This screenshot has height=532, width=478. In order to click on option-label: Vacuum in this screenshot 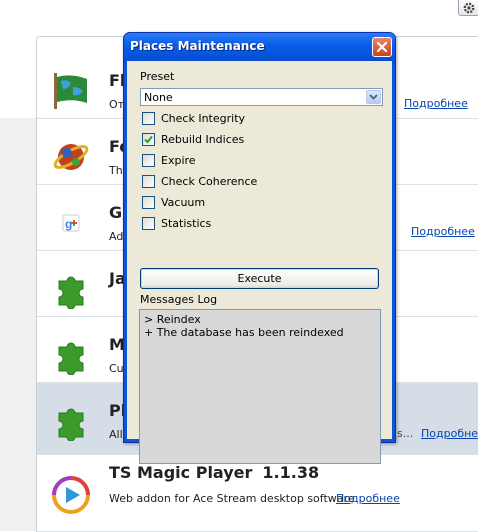, I will do `click(183, 202)`.